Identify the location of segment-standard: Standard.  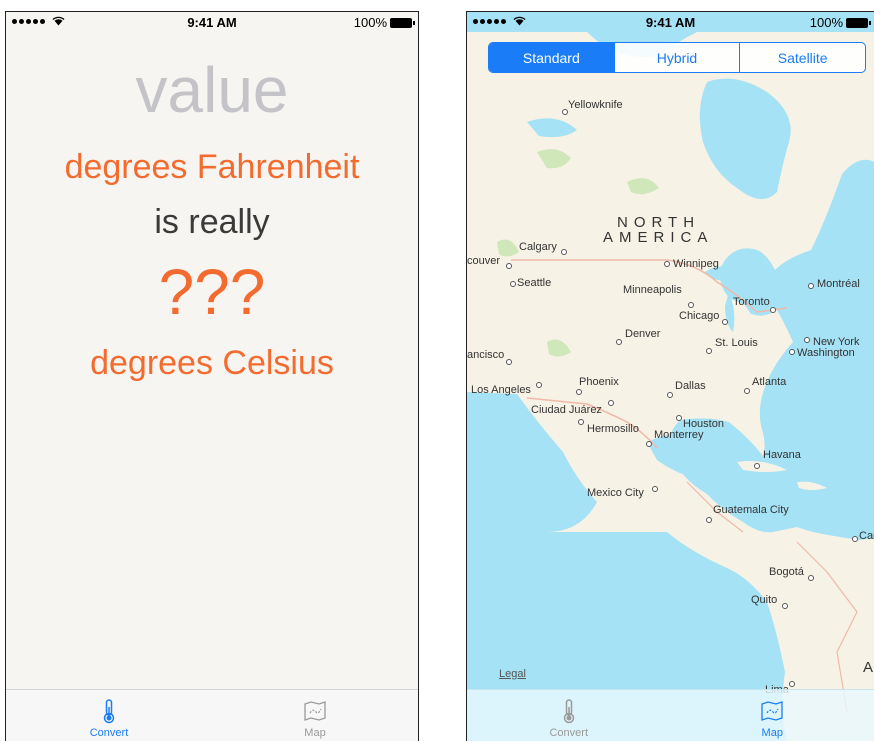
(551, 57).